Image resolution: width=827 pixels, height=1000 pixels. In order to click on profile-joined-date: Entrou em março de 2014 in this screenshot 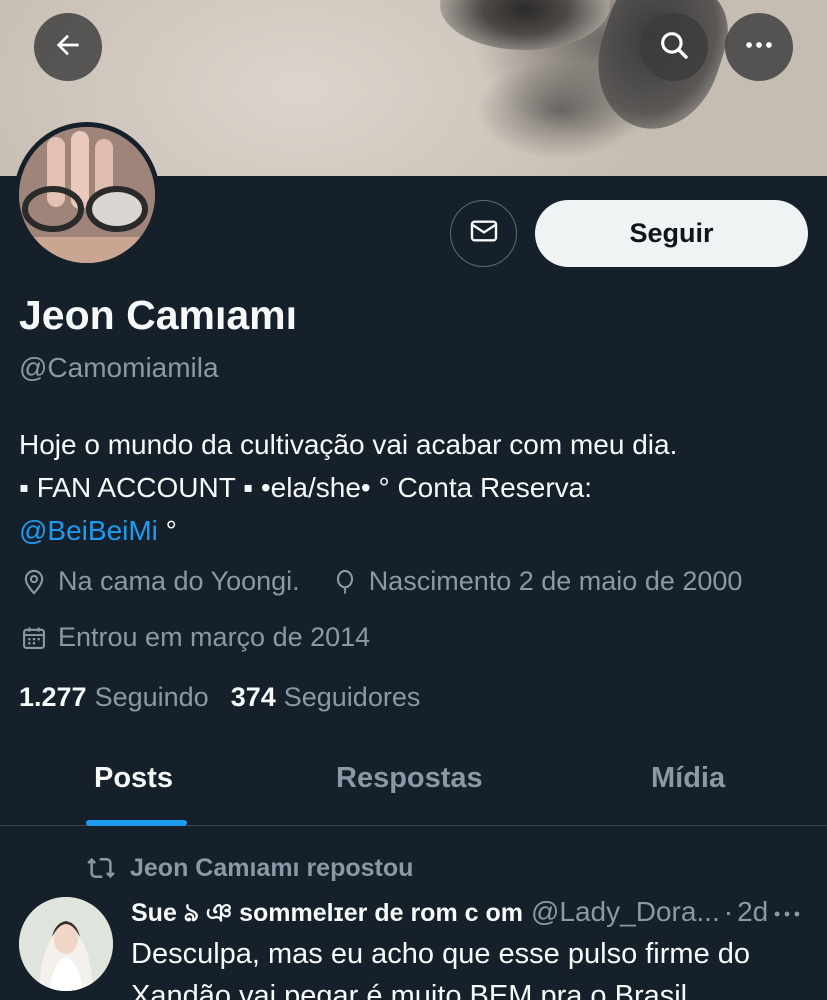, I will do `click(214, 637)`.